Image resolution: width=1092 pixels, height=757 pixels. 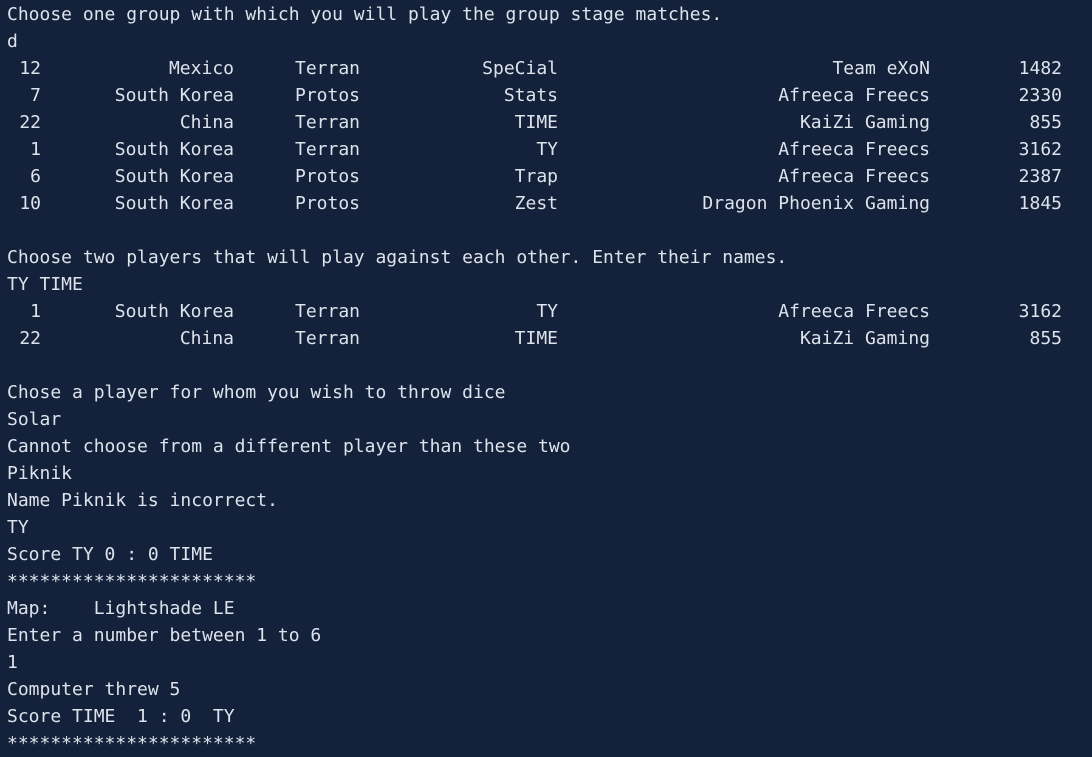 What do you see at coordinates (520, 68) in the screenshot?
I see `player-name: SpeCial` at bounding box center [520, 68].